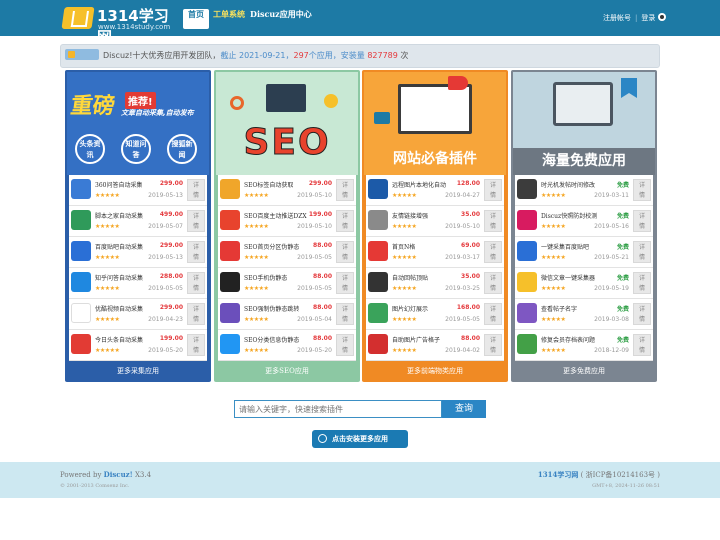 The height and width of the screenshot is (540, 720). Describe the element at coordinates (584, 345) in the screenshot. I see `app-row: 修复会员存档表问题 免费 ★★★★★ 2018-12-09 详情` at that location.